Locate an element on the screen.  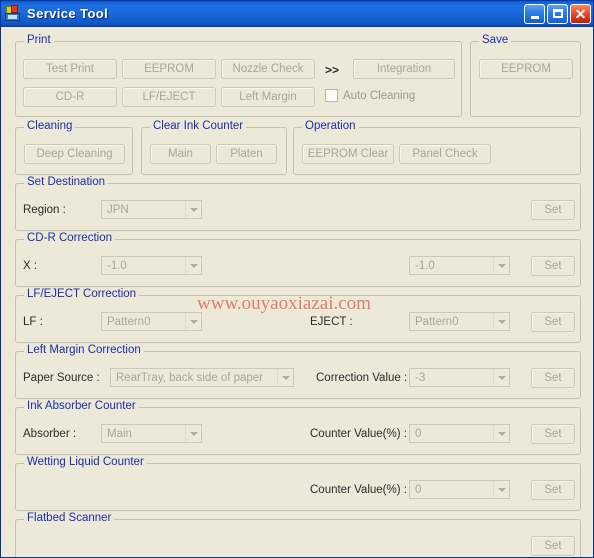
group-wetting-liquid-counter-title: Wetting Liquid Counter is located at coordinates (85, 462).